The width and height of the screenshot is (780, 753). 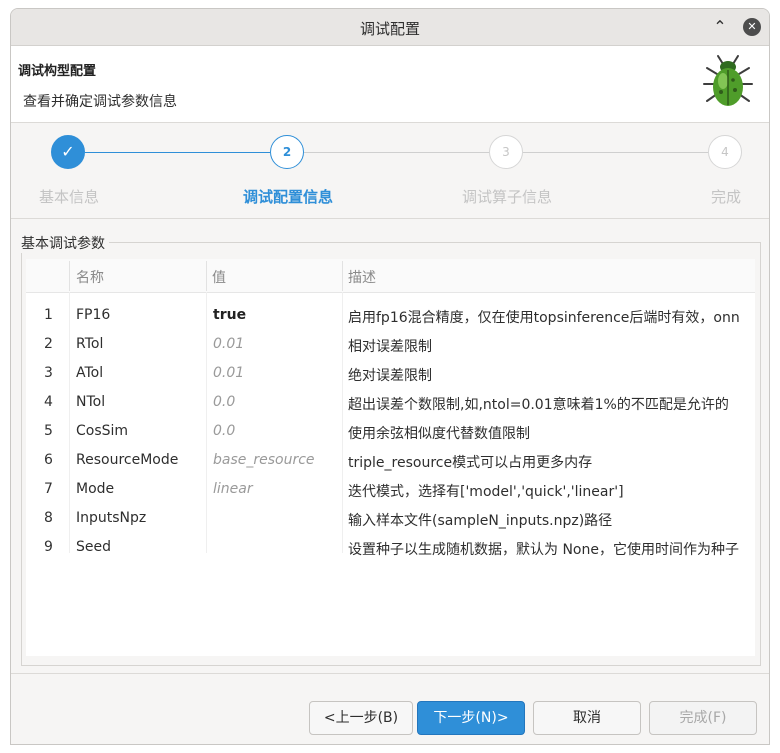 What do you see at coordinates (48, 518) in the screenshot?
I see `row-index: 8` at bounding box center [48, 518].